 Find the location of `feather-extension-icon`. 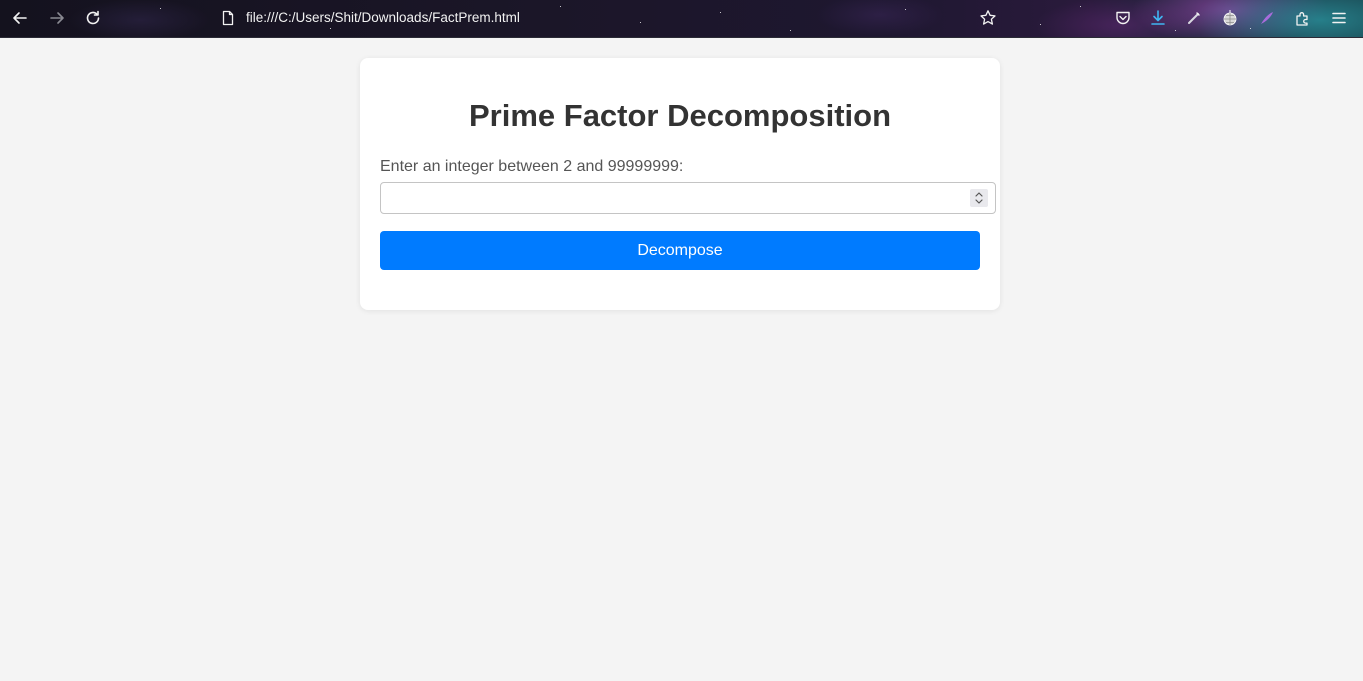

feather-extension-icon is located at coordinates (1267, 18).